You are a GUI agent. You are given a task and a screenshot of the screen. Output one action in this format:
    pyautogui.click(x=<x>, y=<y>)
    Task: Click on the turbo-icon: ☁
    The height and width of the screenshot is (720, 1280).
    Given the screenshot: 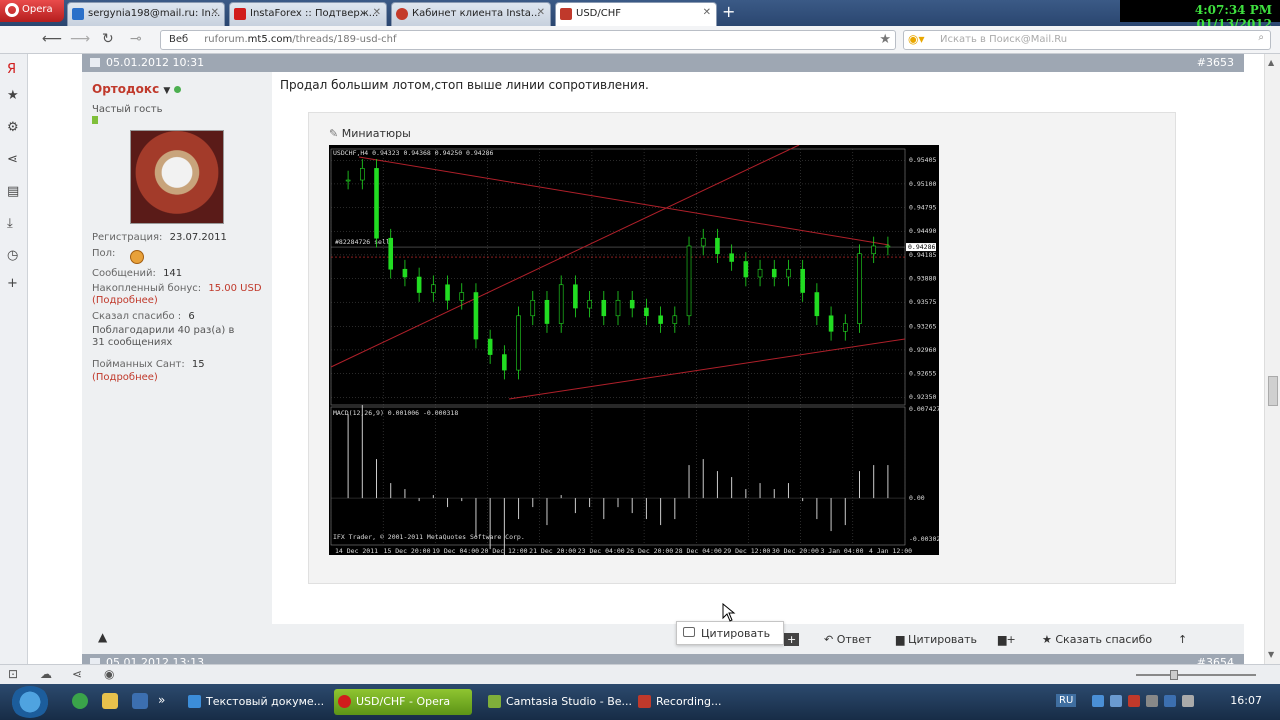 What is the action you would take?
    pyautogui.click(x=46, y=674)
    